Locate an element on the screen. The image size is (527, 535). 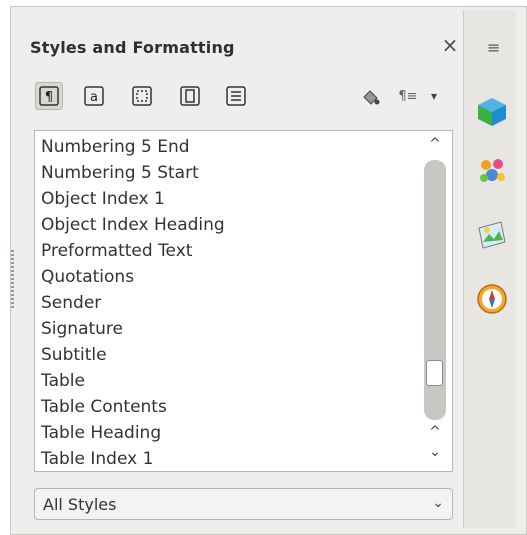
style-actions-menu: ▾ is located at coordinates (434, 96).